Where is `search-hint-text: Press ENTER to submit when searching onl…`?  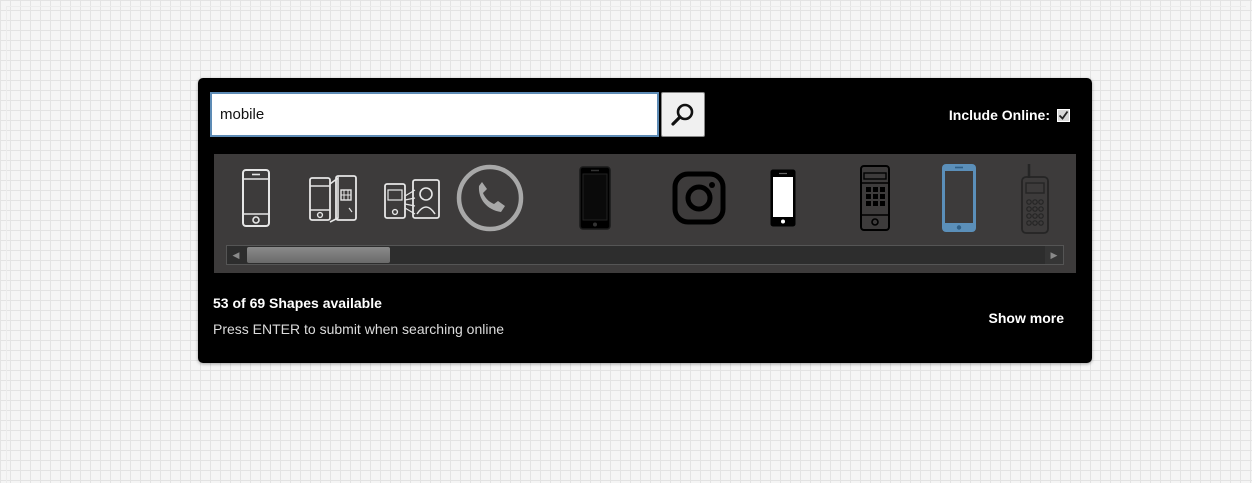 search-hint-text: Press ENTER to submit when searching onl… is located at coordinates (359, 329).